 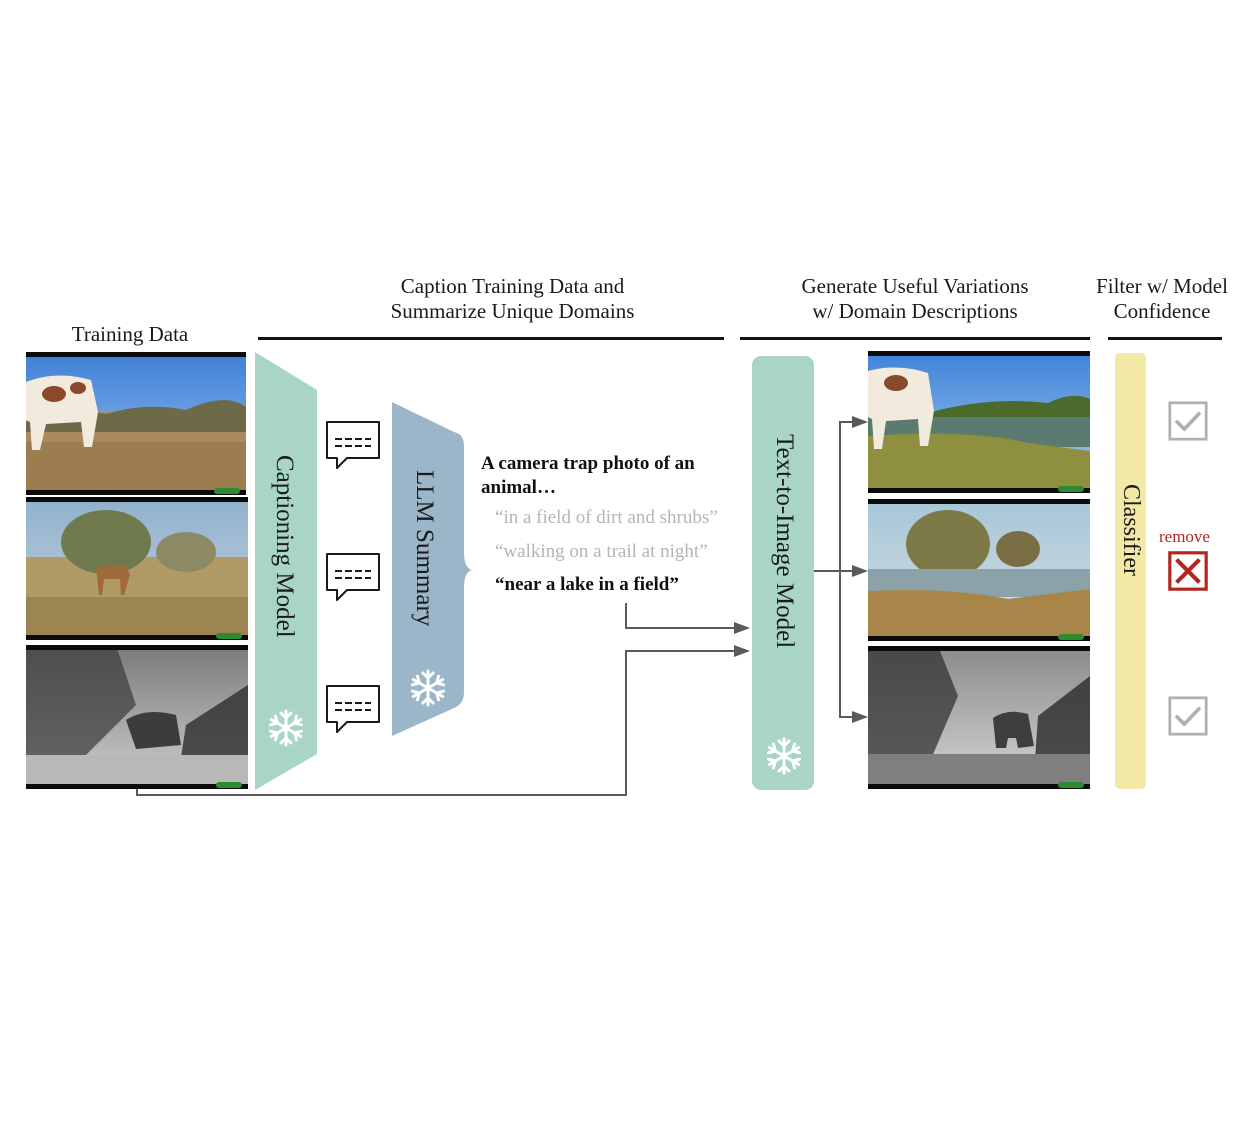 I want to click on classifier-label: Classifier, so click(x=1131, y=530).